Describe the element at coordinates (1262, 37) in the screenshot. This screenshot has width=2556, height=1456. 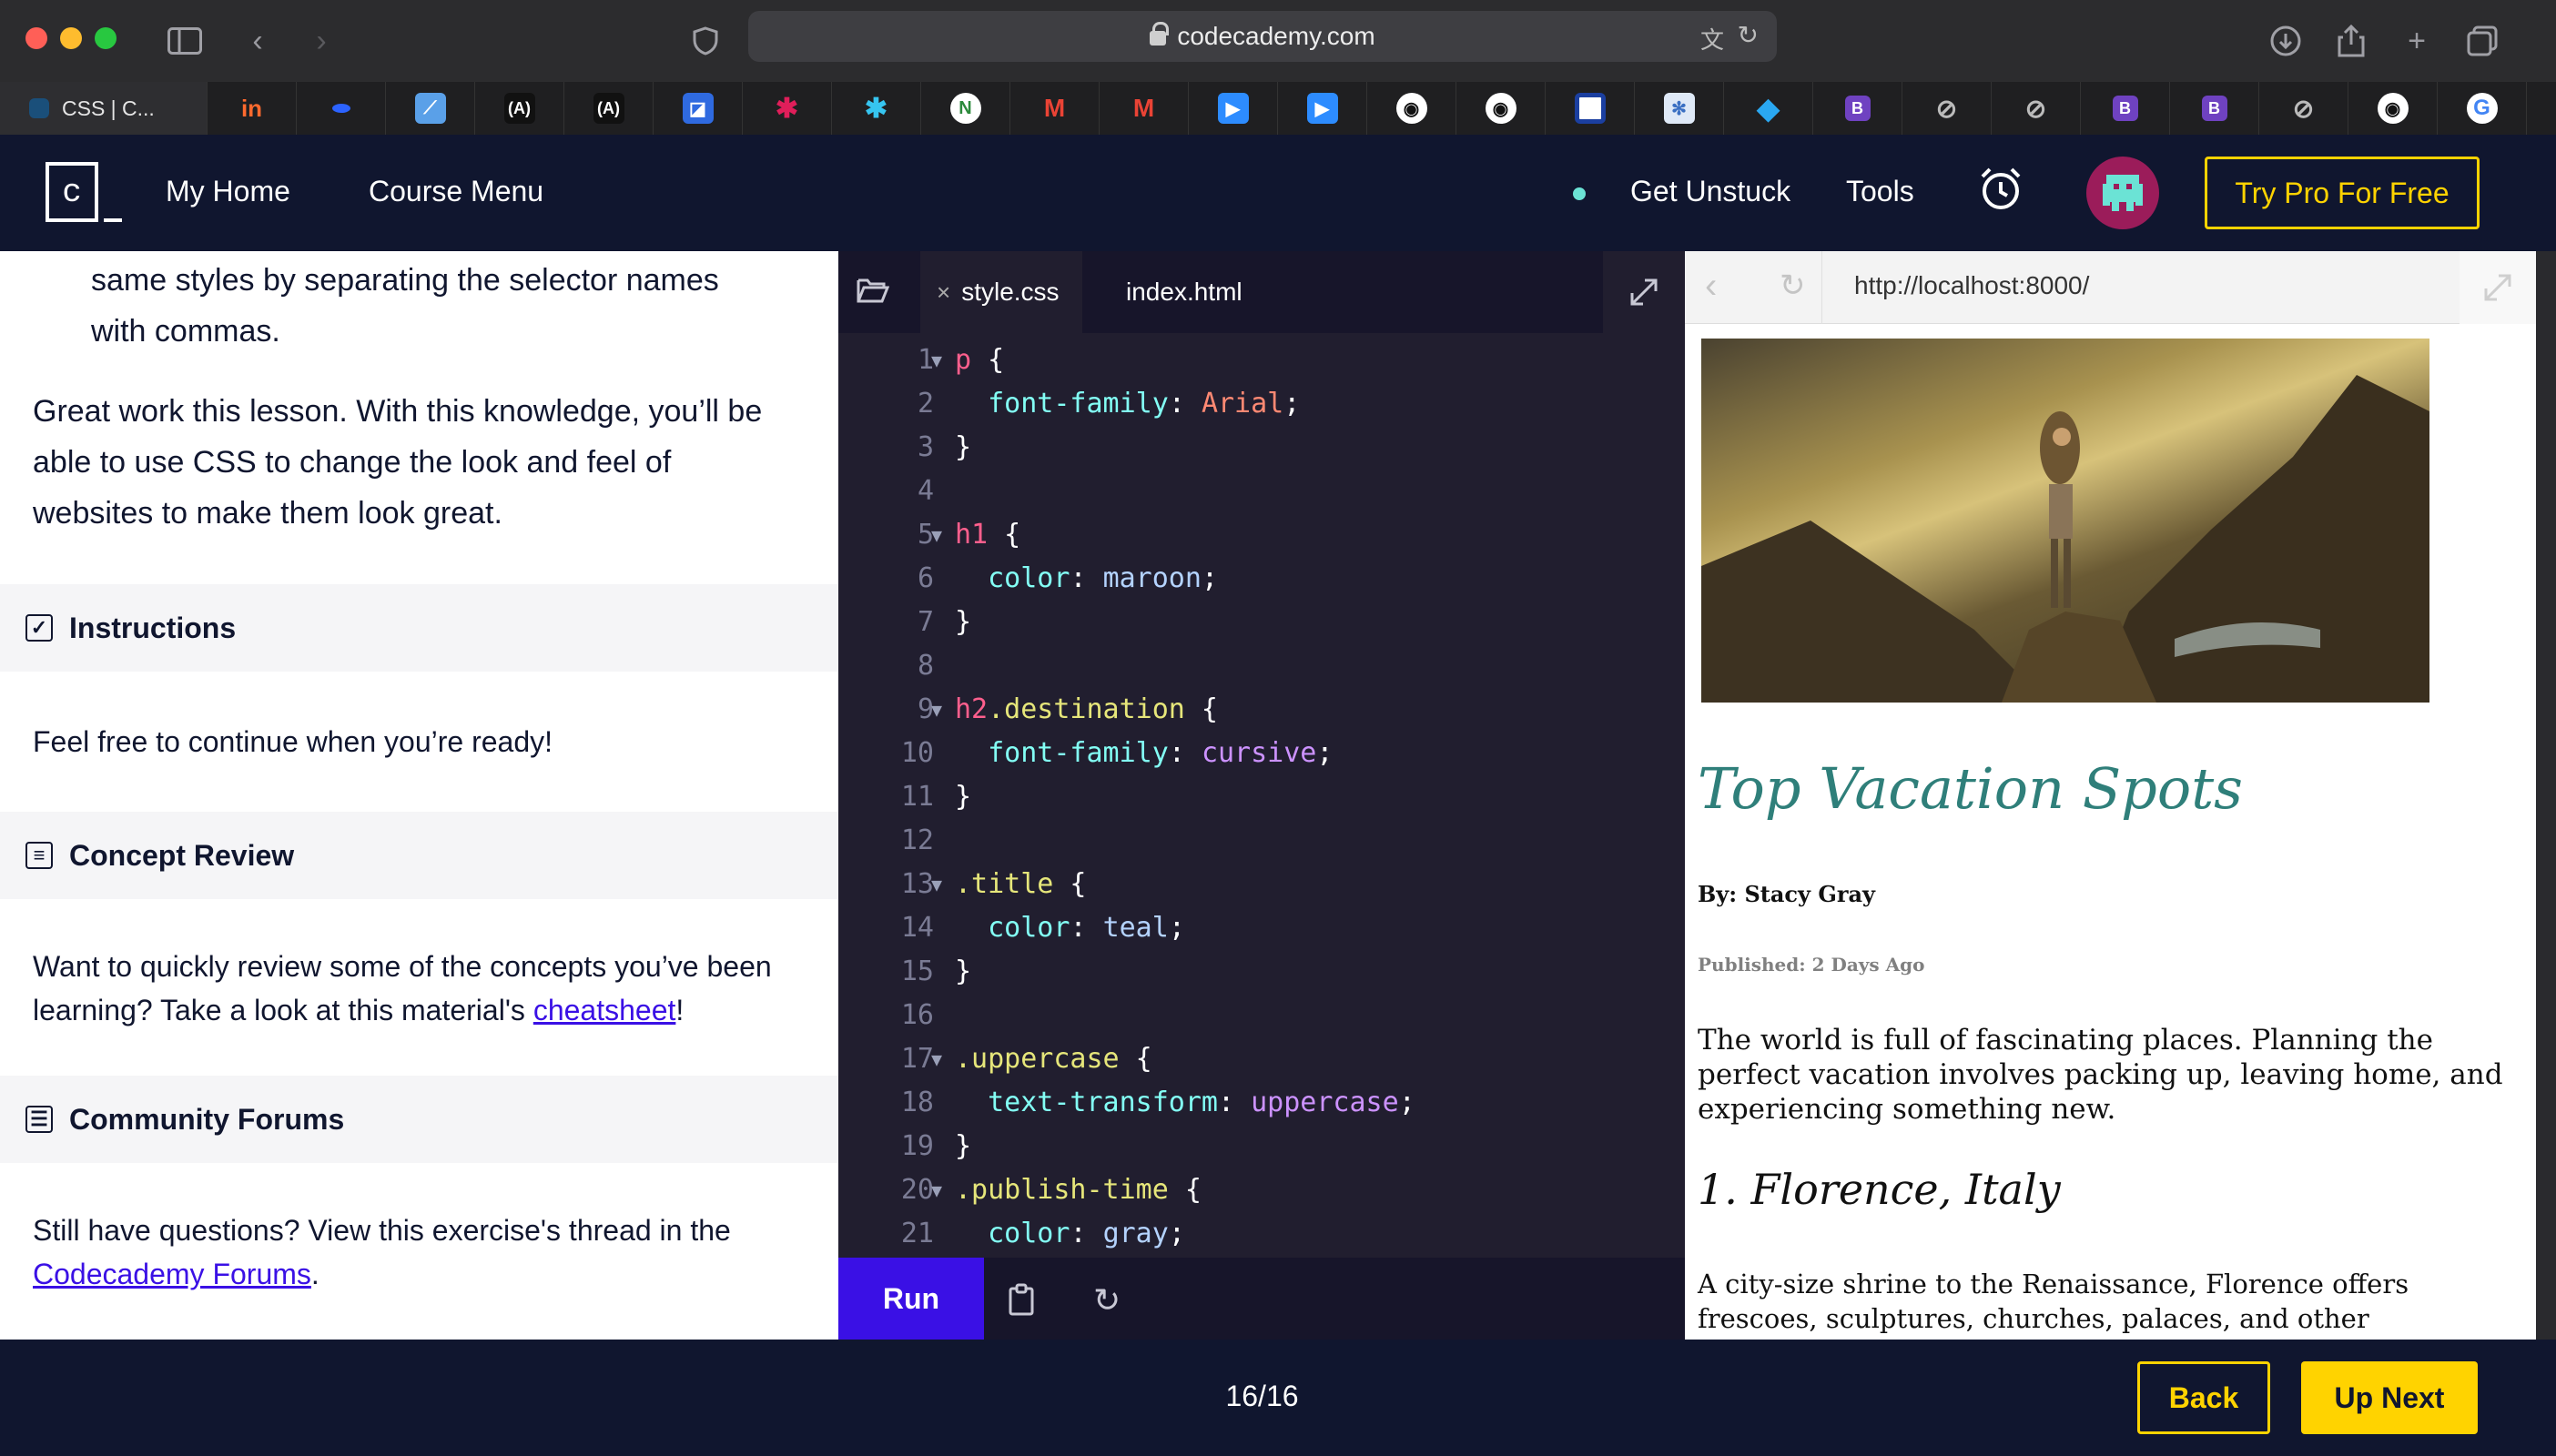
I see `address-bar: codecademy.com 文 ↻` at that location.